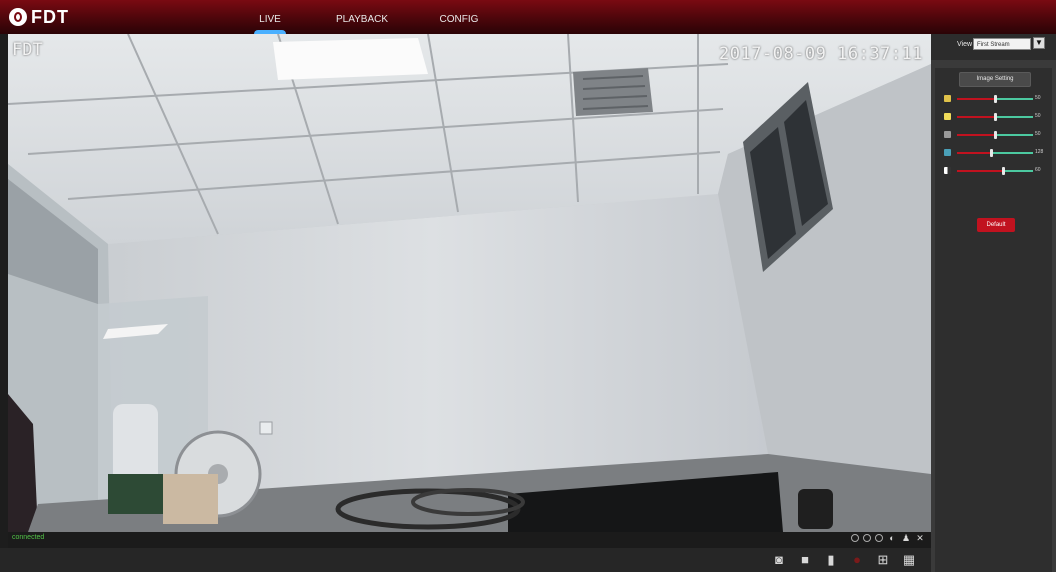  I want to click on osd-timestamp: 2017-08-09 16:37:11, so click(821, 54).